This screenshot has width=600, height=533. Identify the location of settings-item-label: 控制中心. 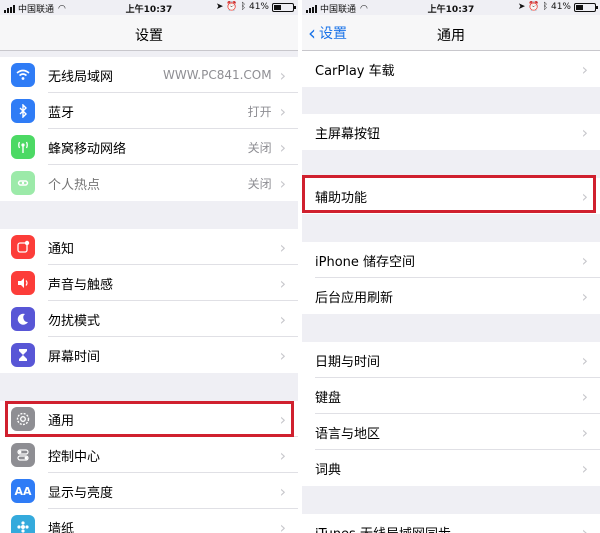
(74, 457).